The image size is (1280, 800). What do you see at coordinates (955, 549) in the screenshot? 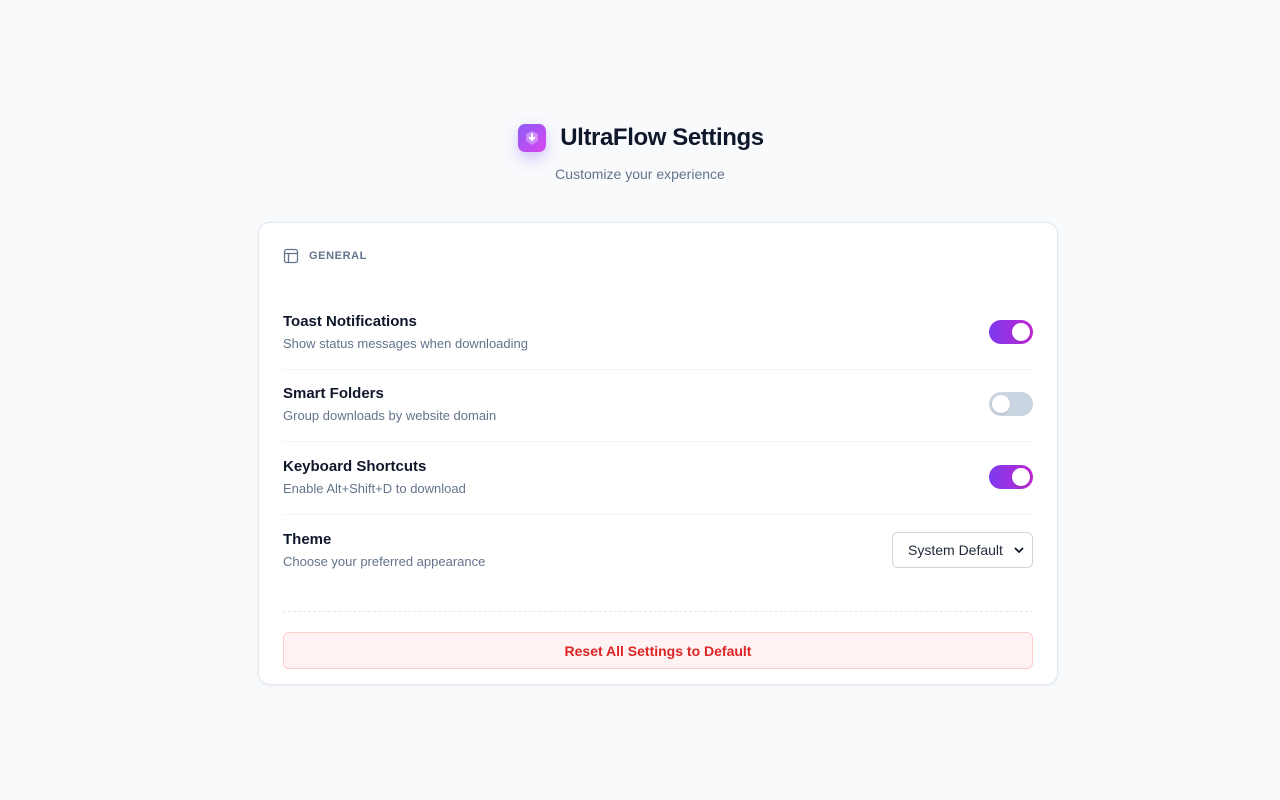
I see `theme-select-value: System Default` at bounding box center [955, 549].